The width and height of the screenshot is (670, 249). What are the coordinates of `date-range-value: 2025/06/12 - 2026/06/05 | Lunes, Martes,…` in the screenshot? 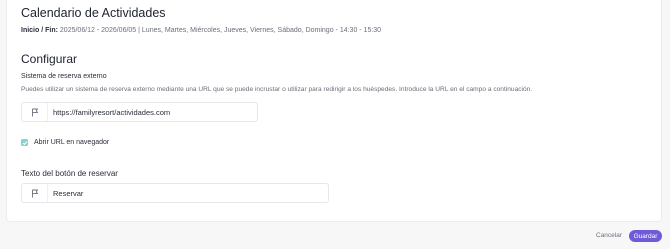 It's located at (220, 30).